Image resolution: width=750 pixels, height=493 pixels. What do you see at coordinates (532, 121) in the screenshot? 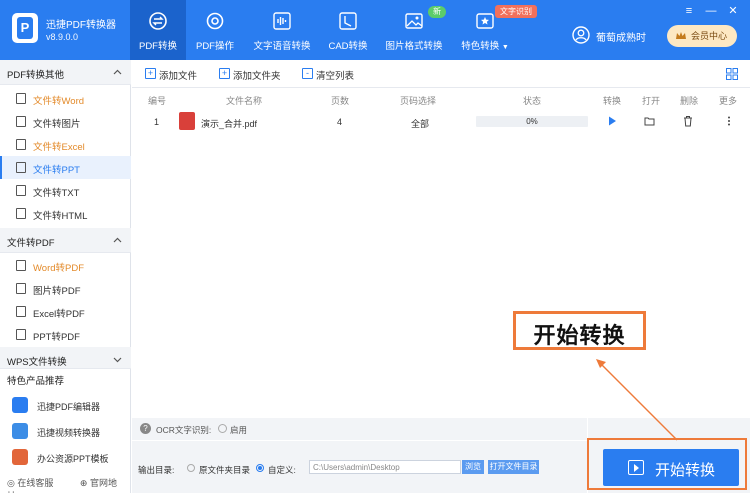
I see `progress-bar: 0%` at bounding box center [532, 121].